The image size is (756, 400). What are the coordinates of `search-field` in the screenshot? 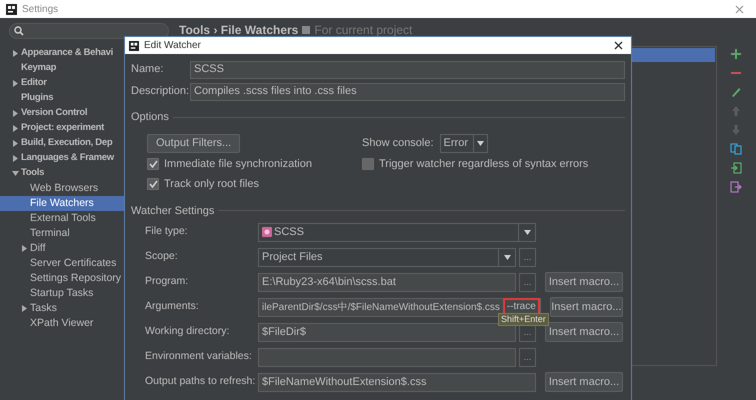 It's located at (89, 31).